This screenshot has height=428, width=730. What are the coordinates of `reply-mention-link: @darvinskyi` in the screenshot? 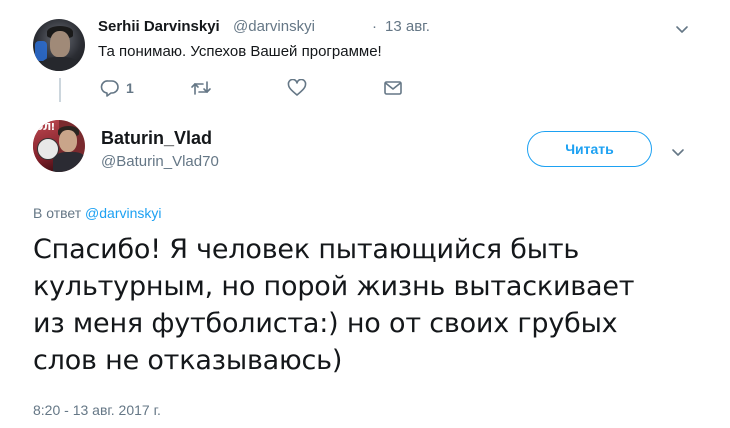 It's located at (123, 213).